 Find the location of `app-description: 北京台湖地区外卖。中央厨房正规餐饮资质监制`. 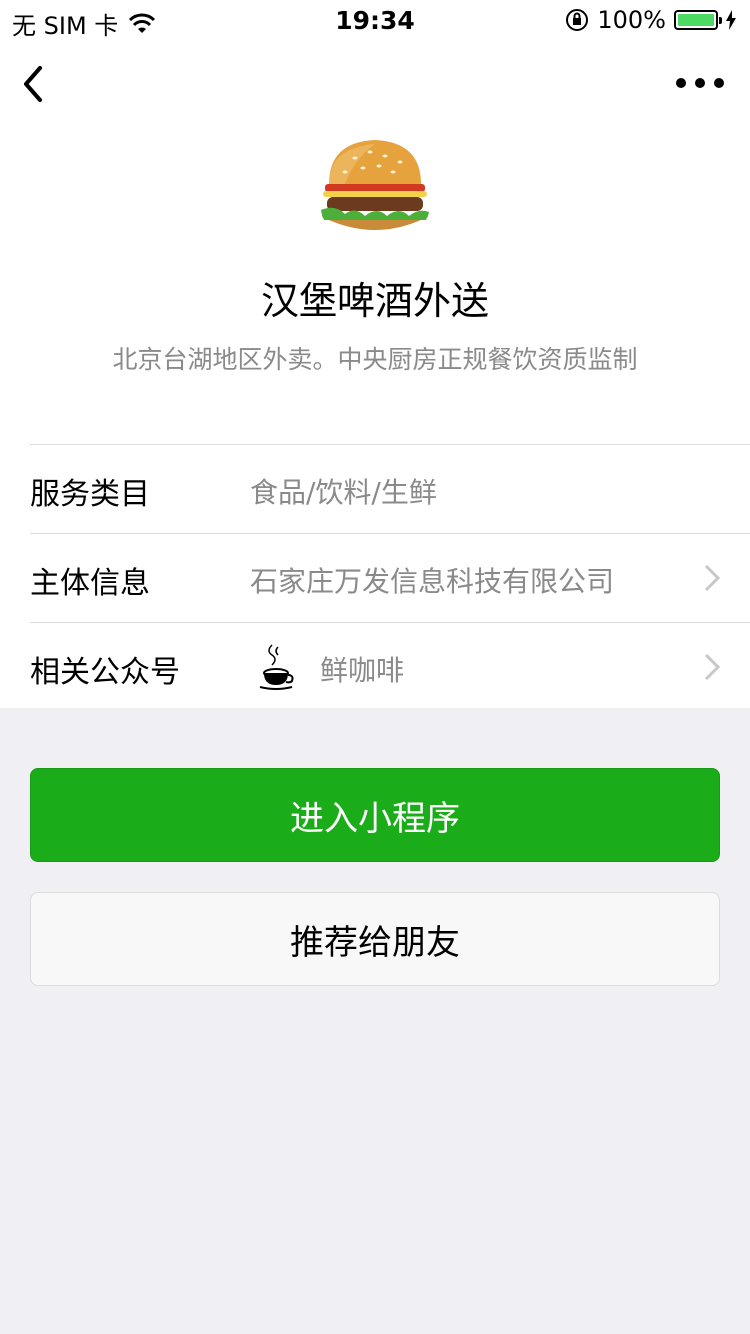

app-description: 北京台湖地区外卖。中央厨房正规餐饮资质监制 is located at coordinates (375, 359).